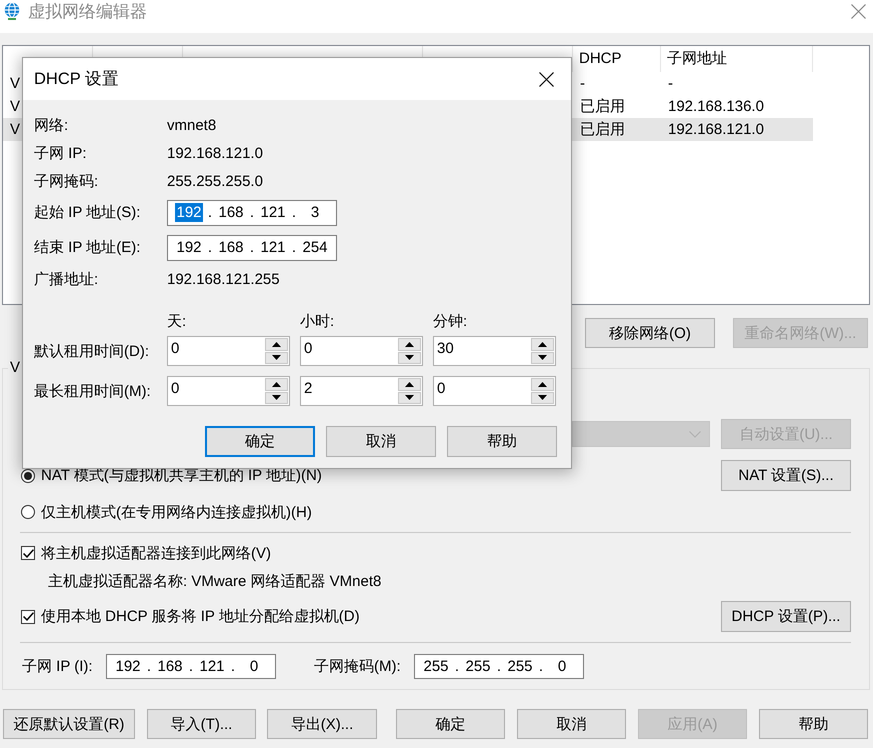 The height and width of the screenshot is (748, 873). I want to click on field-label: 子网掩码:, so click(67, 181).